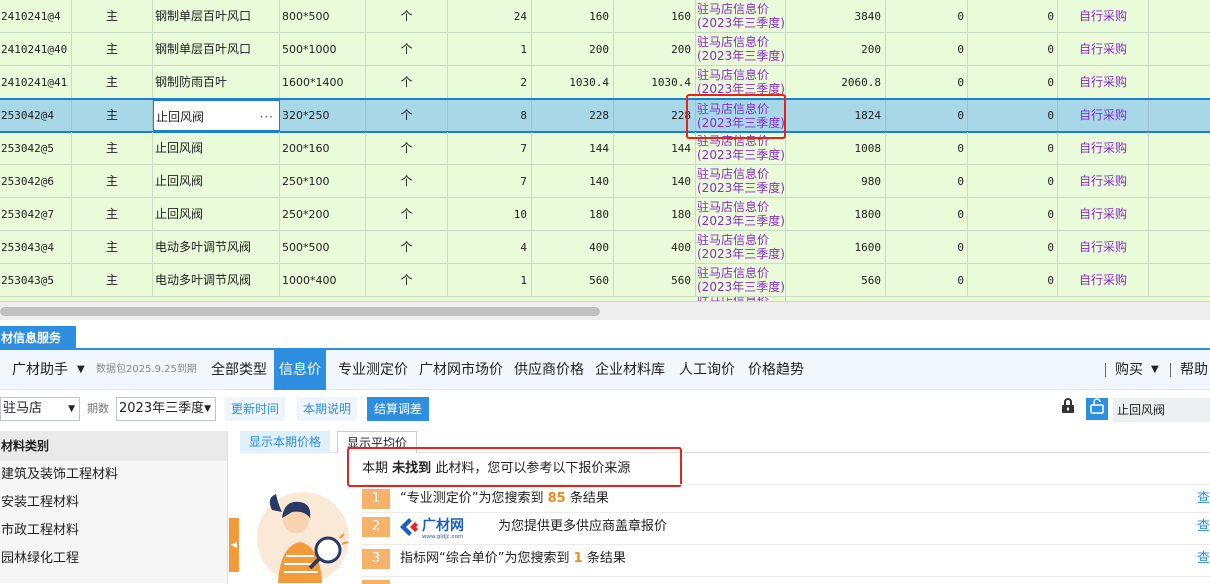 This screenshot has height=584, width=1210. I want to click on amount-cell: 1600, so click(836, 247).